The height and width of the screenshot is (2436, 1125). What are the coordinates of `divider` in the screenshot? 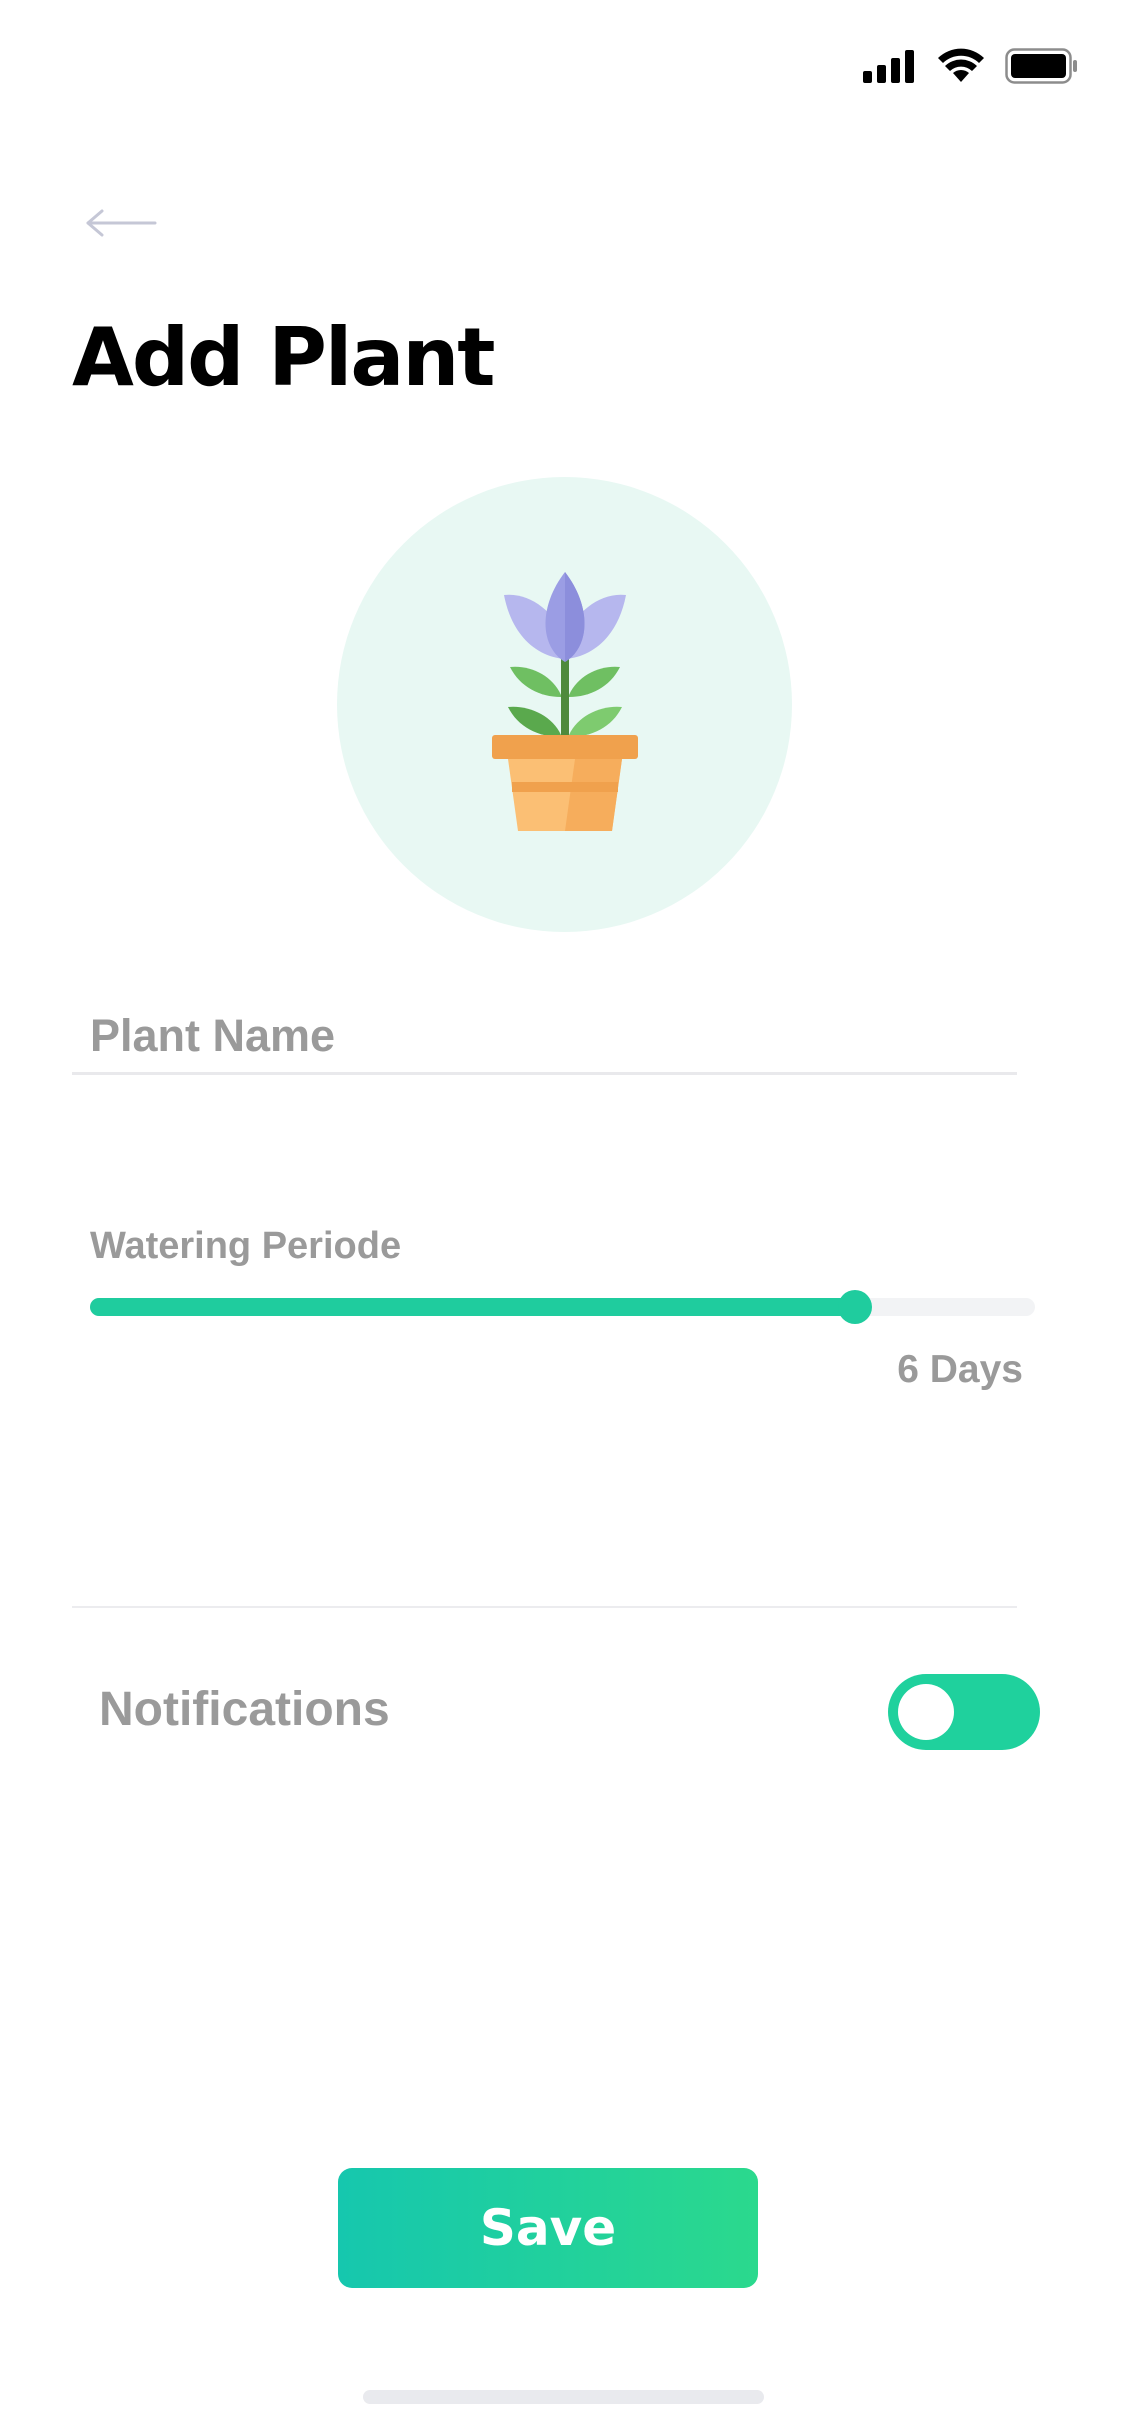 It's located at (544, 1607).